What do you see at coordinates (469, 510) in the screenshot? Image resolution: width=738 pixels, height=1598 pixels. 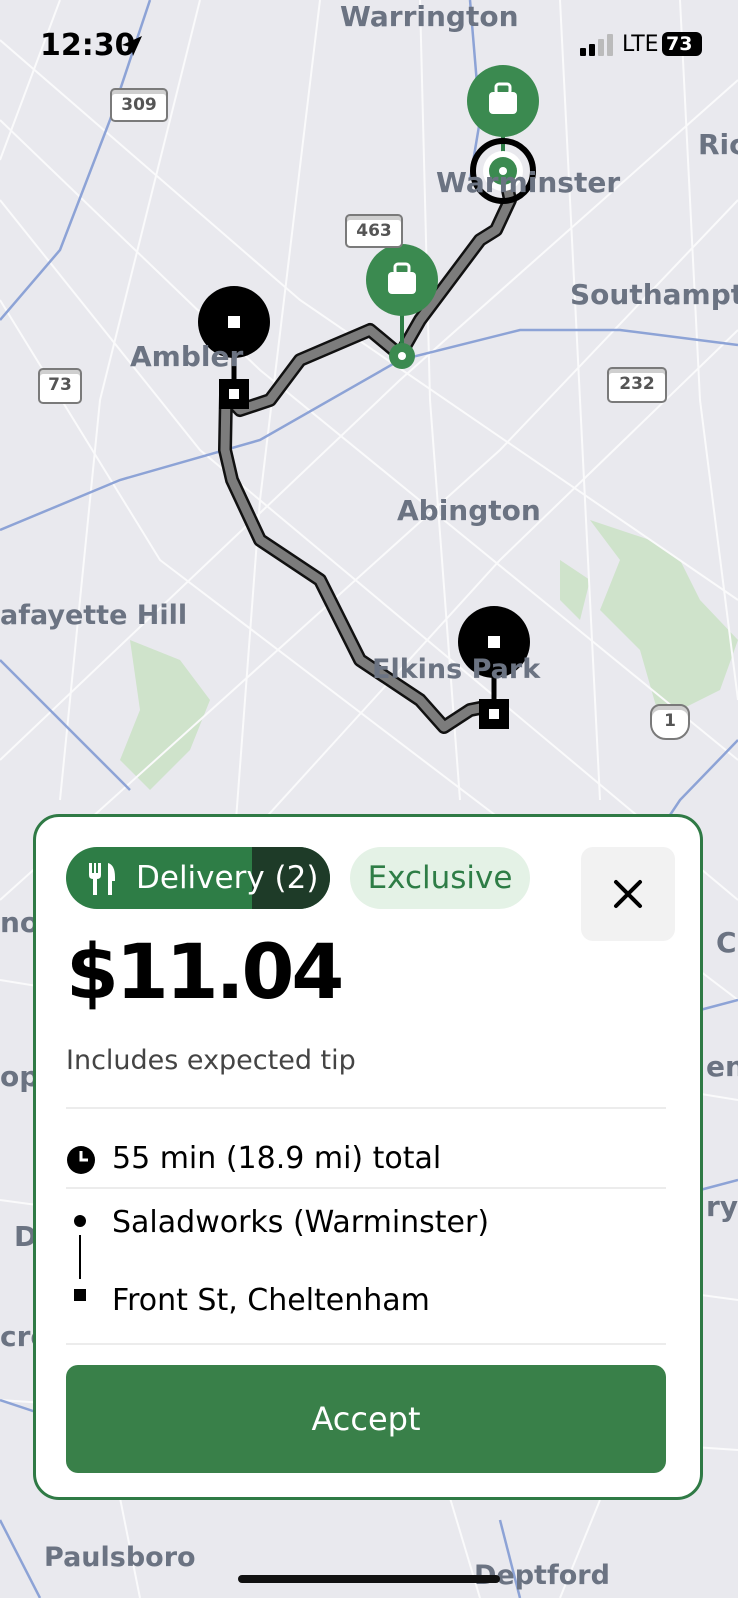 I see `map-label: Abington` at bounding box center [469, 510].